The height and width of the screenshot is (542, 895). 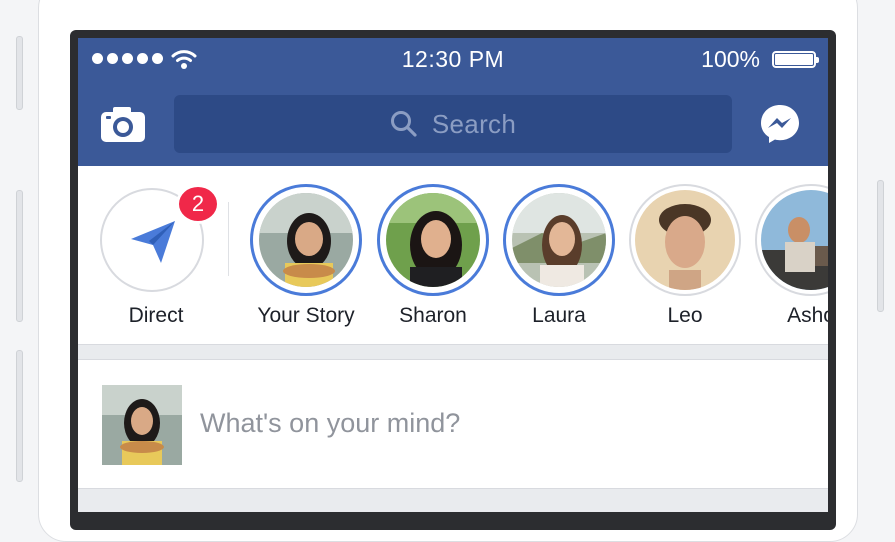 What do you see at coordinates (228, 239) in the screenshot?
I see `stories-divider` at bounding box center [228, 239].